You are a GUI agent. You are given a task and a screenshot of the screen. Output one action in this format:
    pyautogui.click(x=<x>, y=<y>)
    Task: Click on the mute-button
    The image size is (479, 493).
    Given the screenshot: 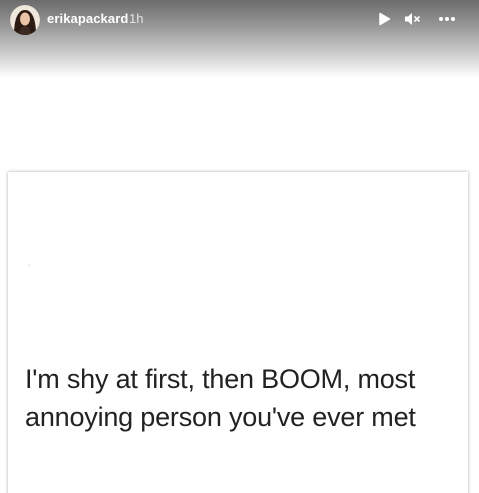 What is the action you would take?
    pyautogui.click(x=413, y=19)
    